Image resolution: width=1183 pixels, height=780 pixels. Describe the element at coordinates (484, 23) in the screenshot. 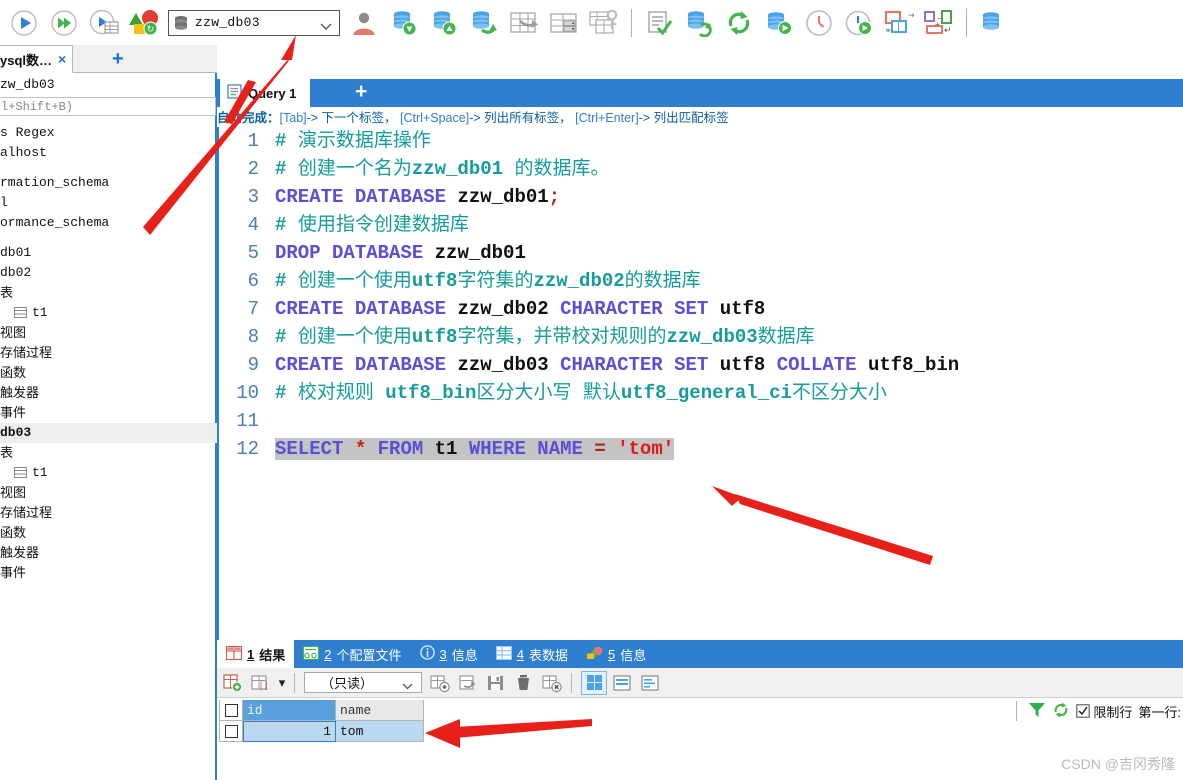

I see `db-sync-icon` at that location.